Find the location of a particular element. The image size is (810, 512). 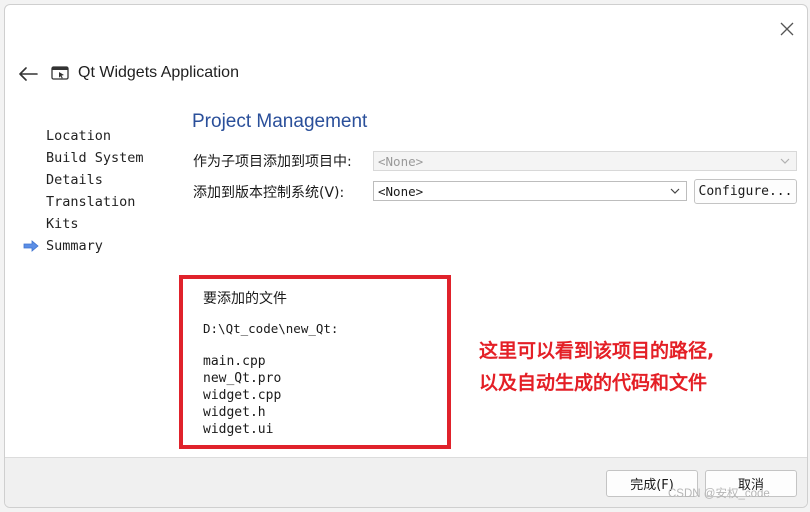

files-heading: 要添加的文件 is located at coordinates (245, 299).